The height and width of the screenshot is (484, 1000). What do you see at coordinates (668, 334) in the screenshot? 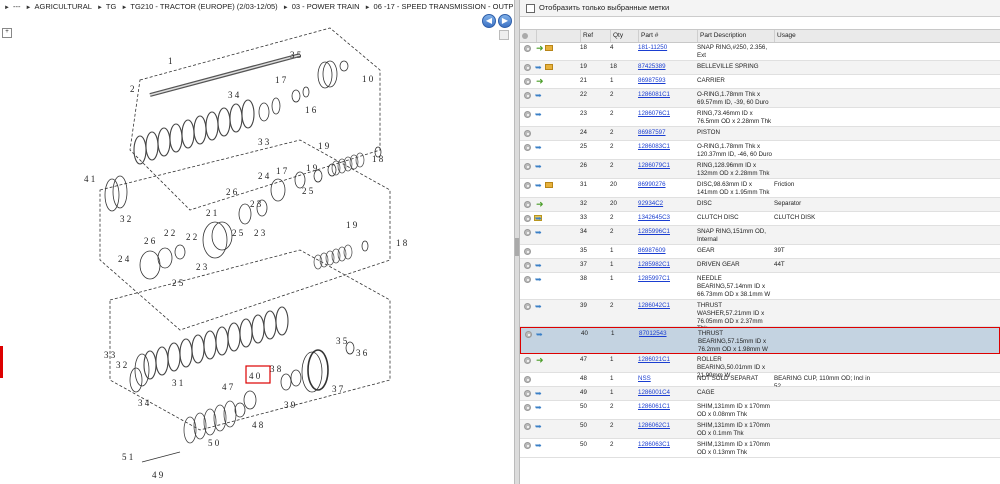
I see `part-number-link: 87012543` at bounding box center [668, 334].